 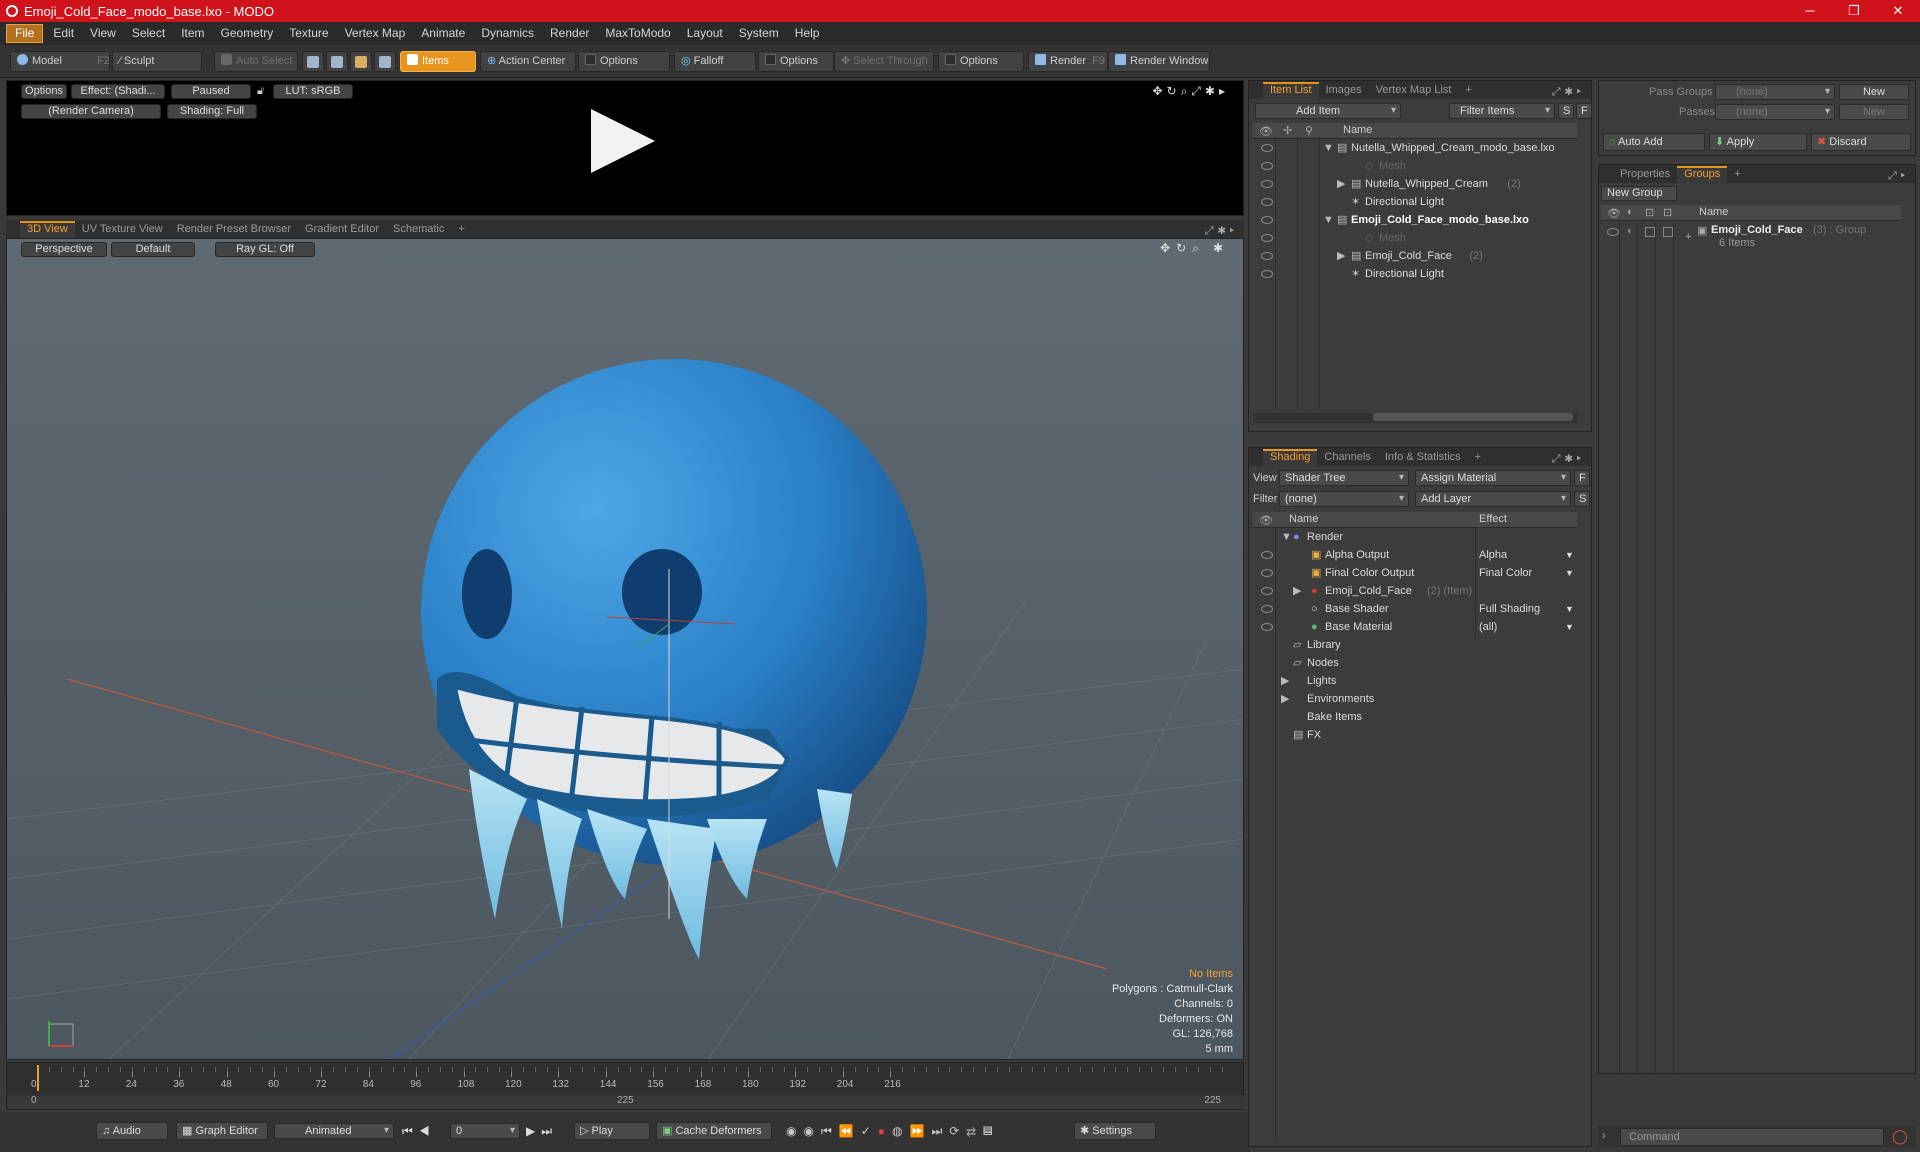 What do you see at coordinates (507, 33) in the screenshot?
I see `menu-dynamics: Dynamics` at bounding box center [507, 33].